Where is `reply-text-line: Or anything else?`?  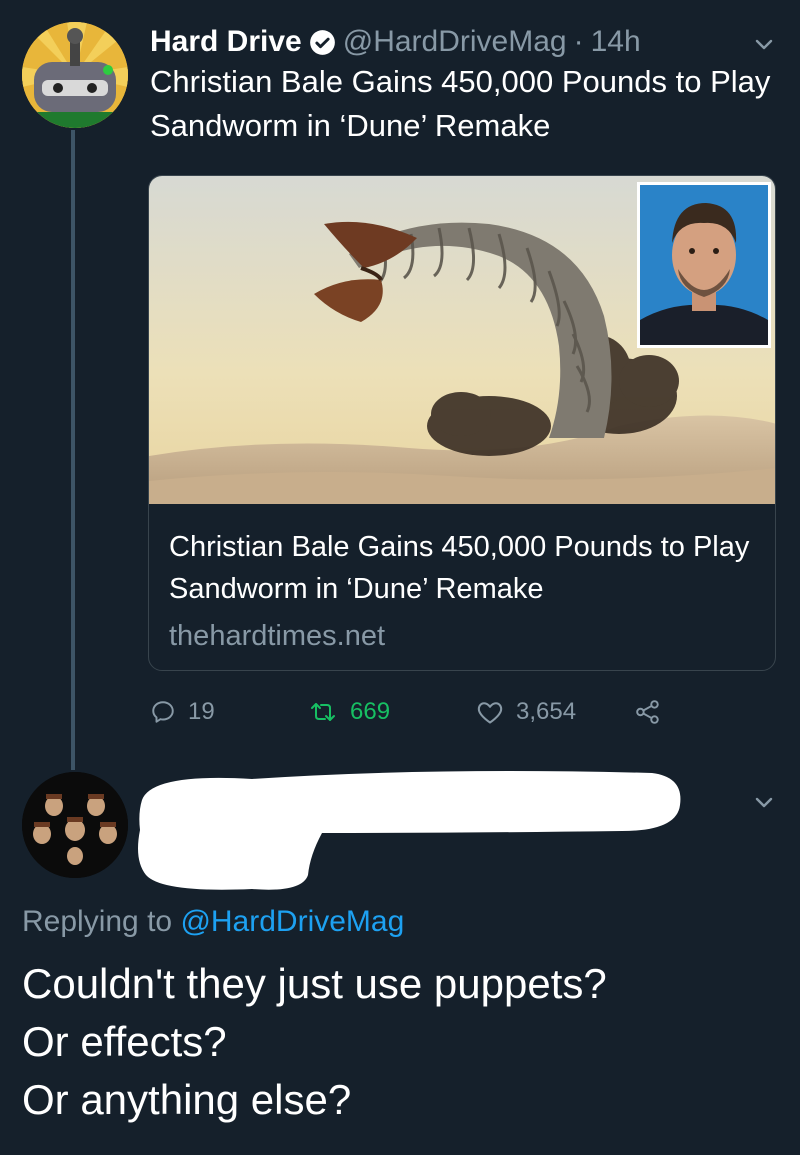
reply-text-line: Or anything else? is located at coordinates (187, 1099).